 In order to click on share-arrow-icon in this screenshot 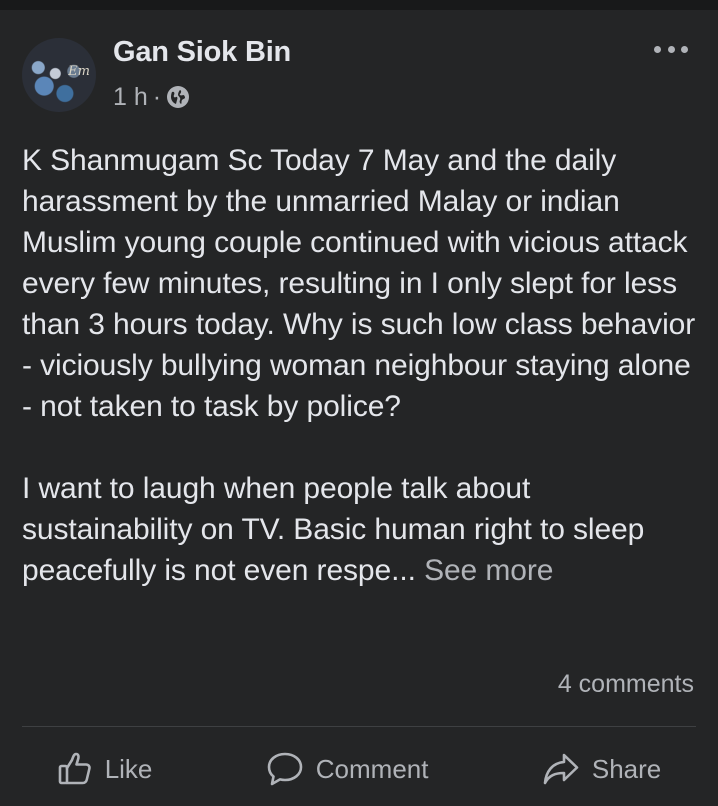, I will do `click(561, 769)`.